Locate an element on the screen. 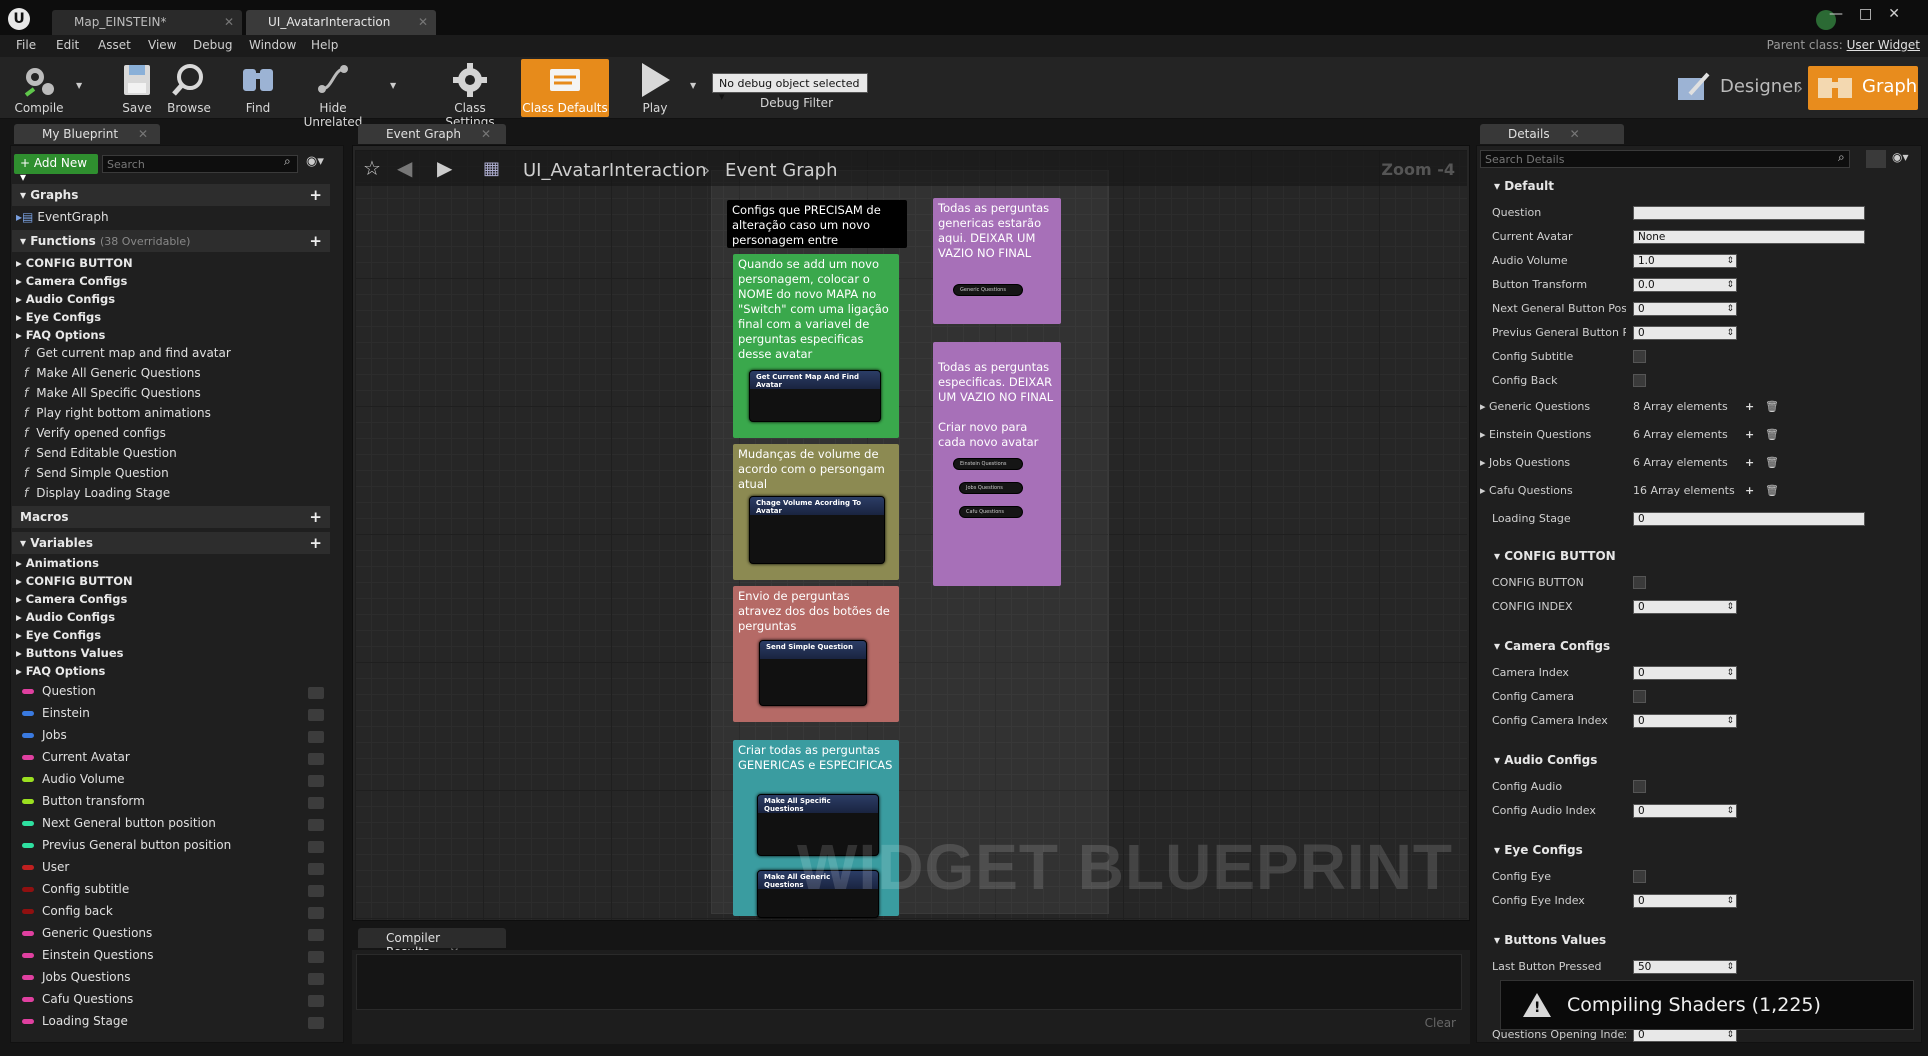 The width and height of the screenshot is (1928, 1056). menu-asset: Asset is located at coordinates (114, 45).